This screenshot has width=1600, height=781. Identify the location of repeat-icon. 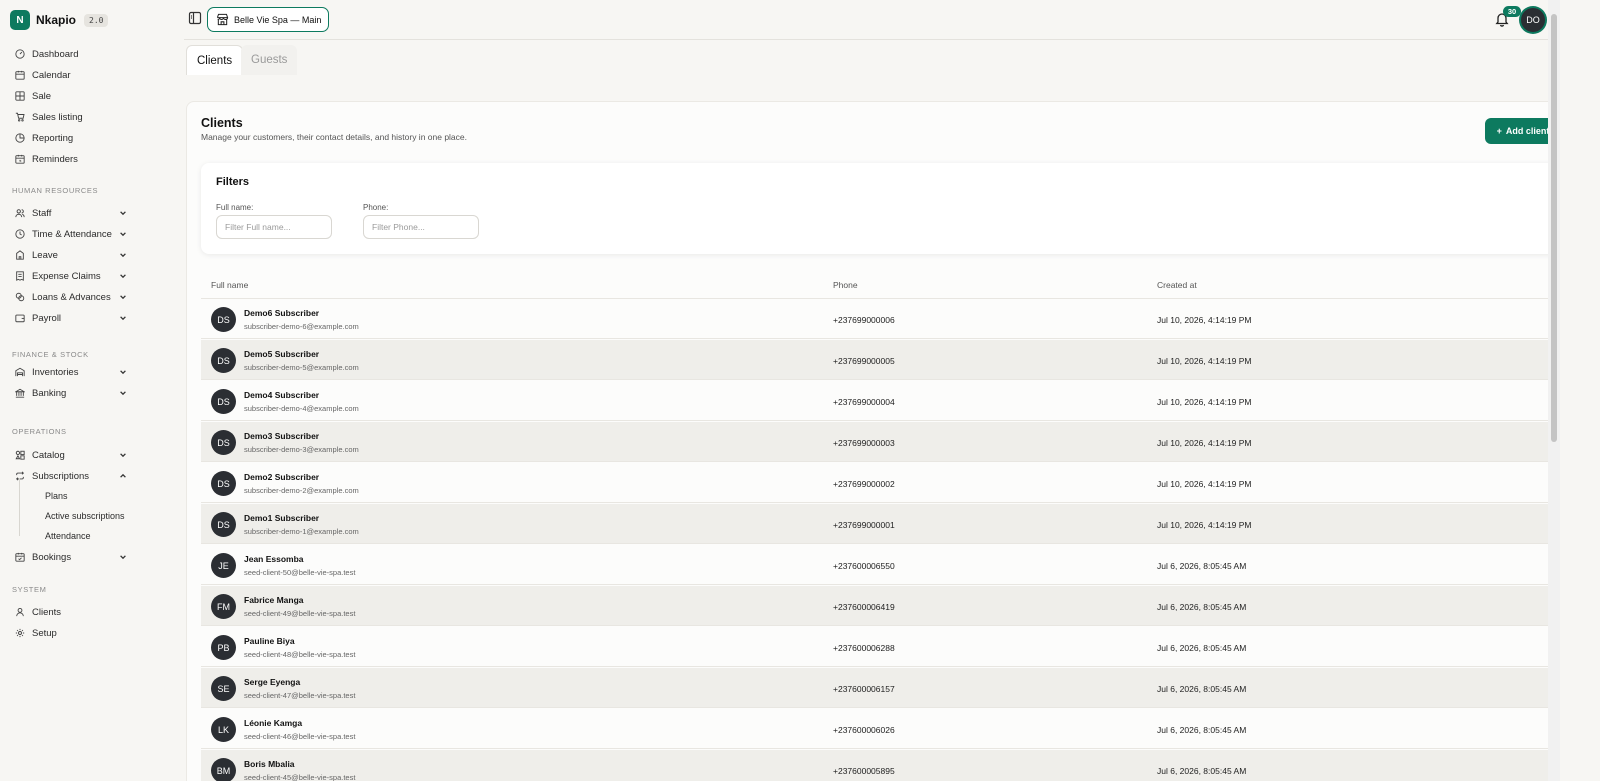
(20, 476).